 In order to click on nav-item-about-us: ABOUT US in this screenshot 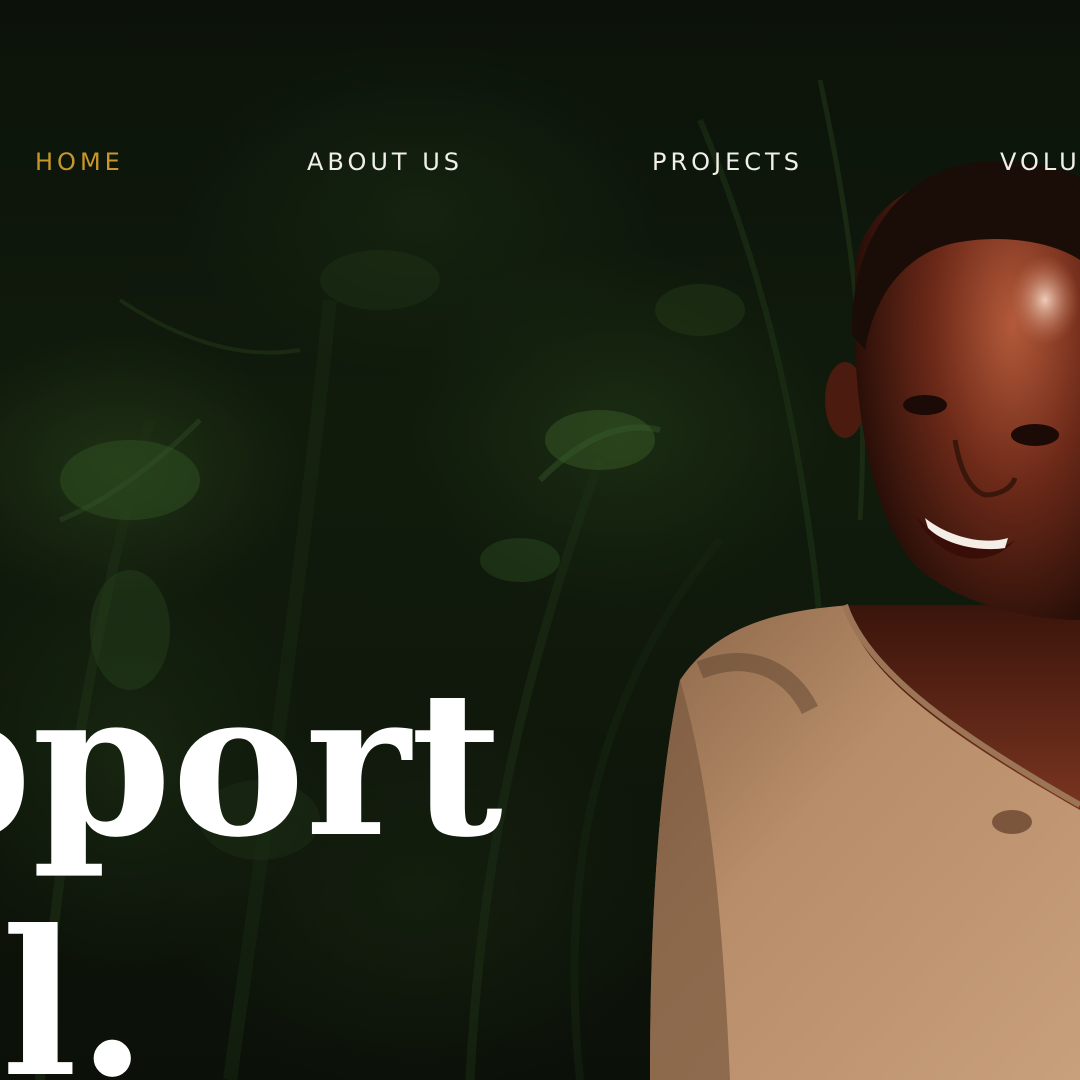, I will do `click(385, 162)`.